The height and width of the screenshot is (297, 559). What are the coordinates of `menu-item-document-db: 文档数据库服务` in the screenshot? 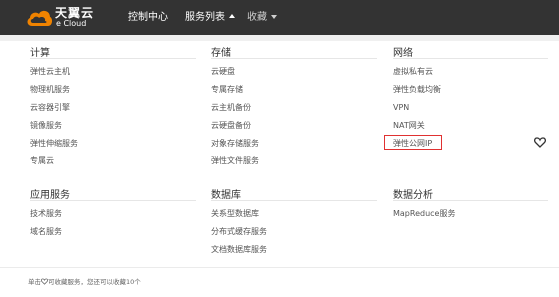 It's located at (239, 250).